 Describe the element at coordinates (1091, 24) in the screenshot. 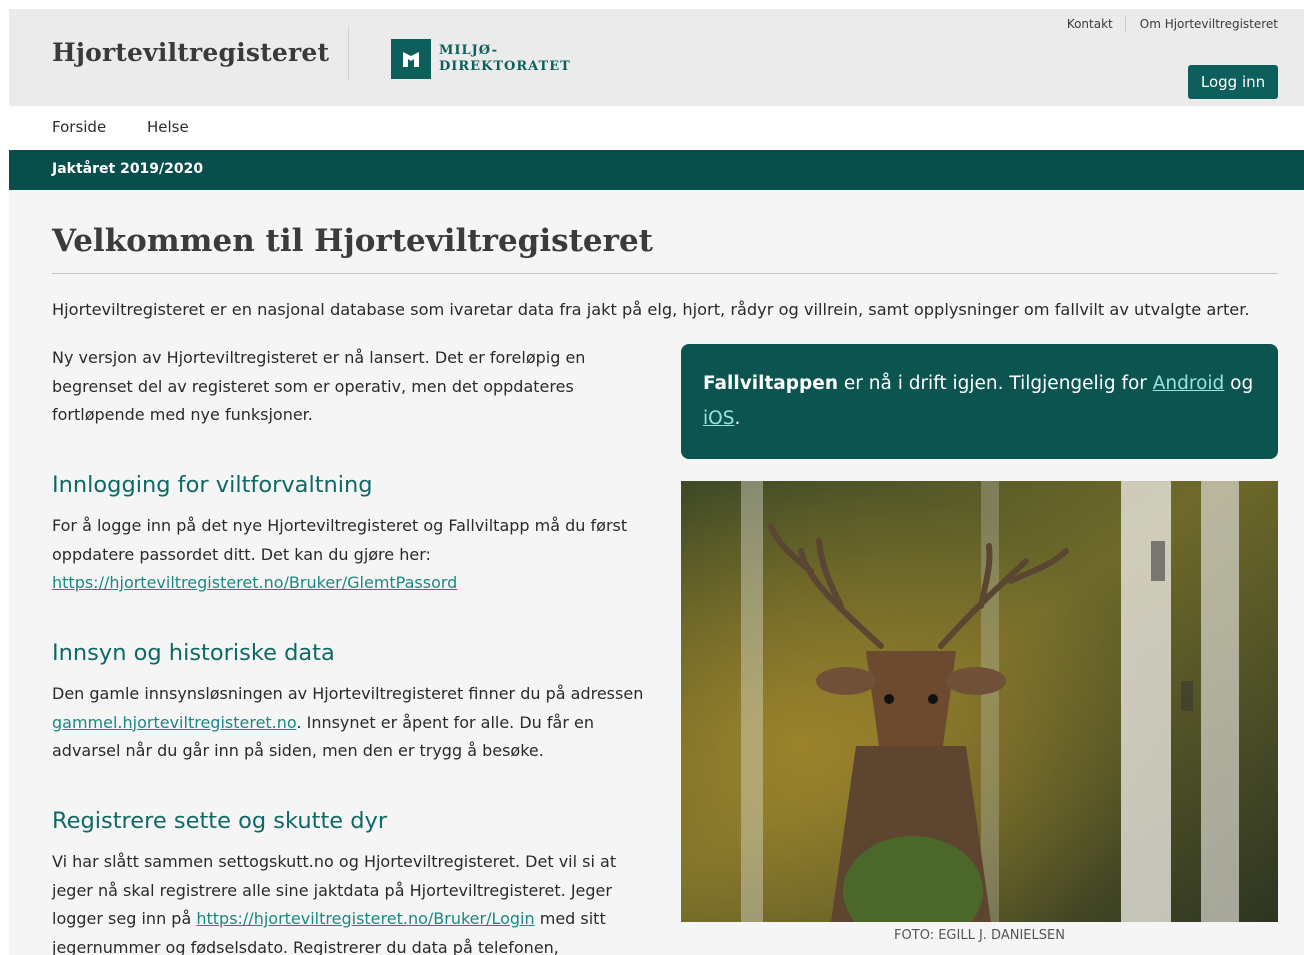

I see `contact-link: Kontakt` at that location.